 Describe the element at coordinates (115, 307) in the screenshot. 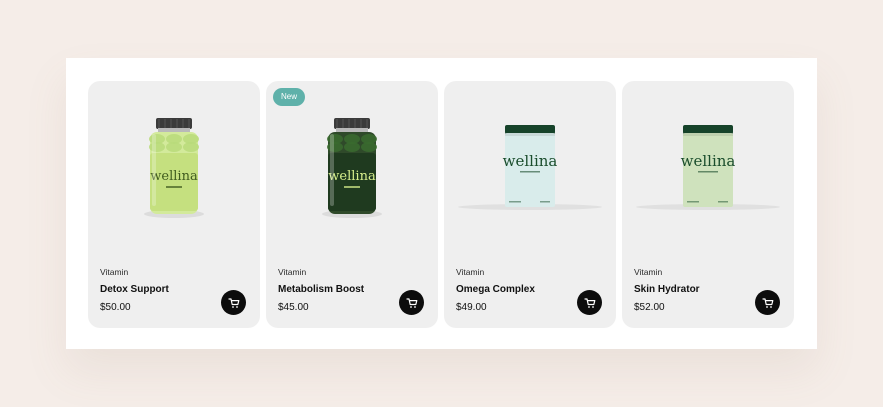

I see `product-price: $50.00` at that location.